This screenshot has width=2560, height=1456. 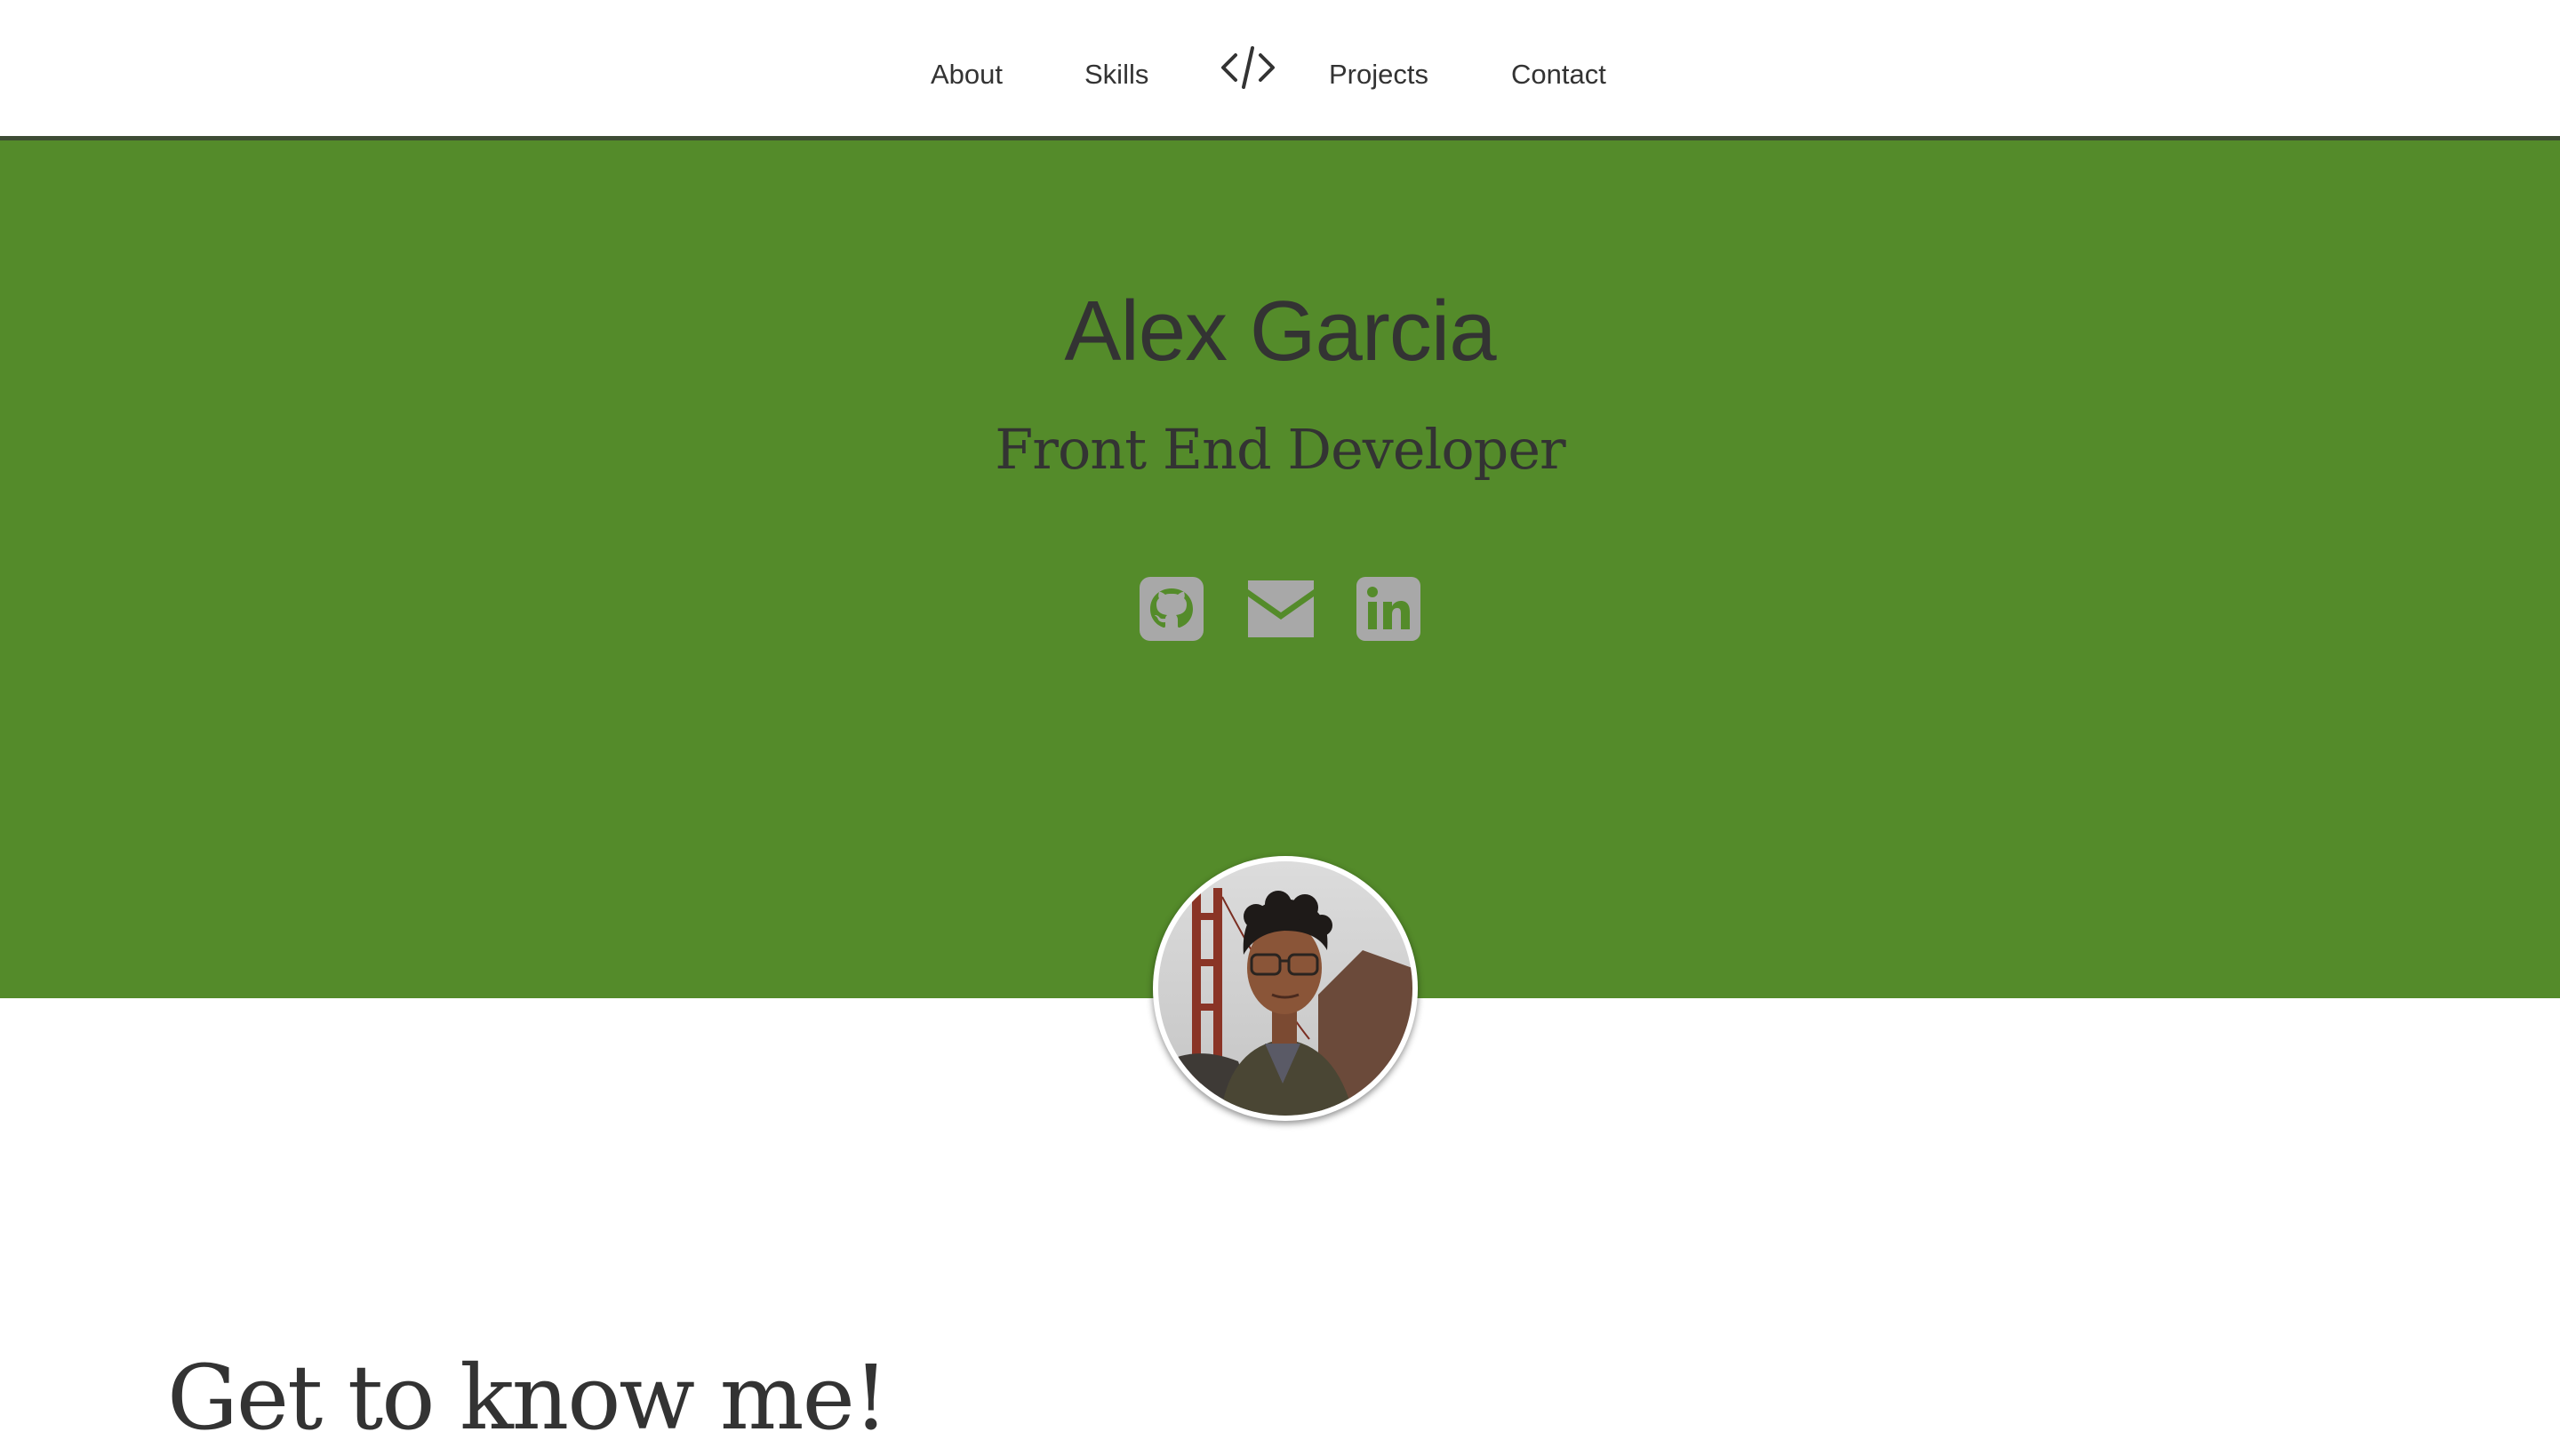 I want to click on github-icon, so click(x=1172, y=609).